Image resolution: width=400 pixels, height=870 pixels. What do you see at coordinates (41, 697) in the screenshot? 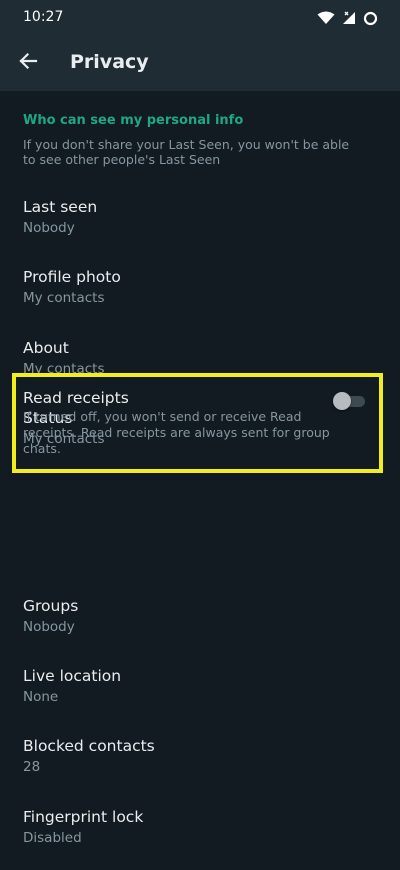
I see `item-value: None` at bounding box center [41, 697].